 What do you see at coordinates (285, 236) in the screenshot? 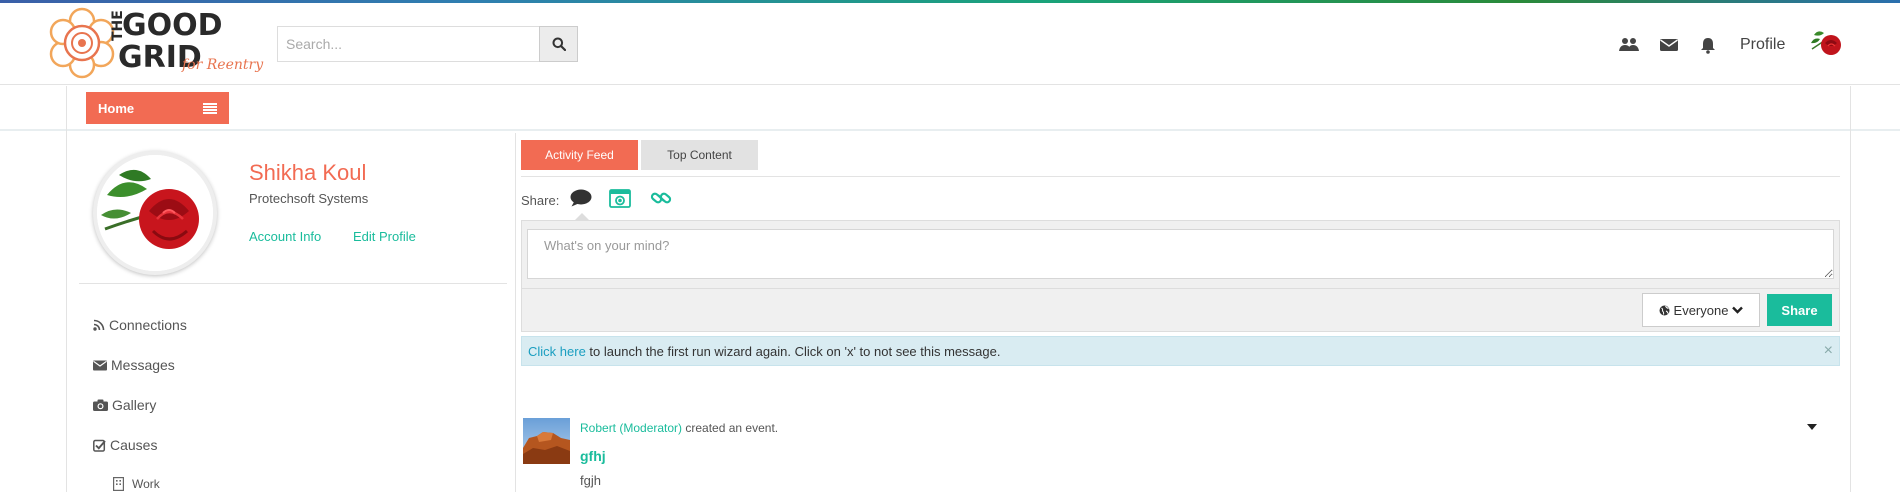
I see `account-info-link: Account Info` at bounding box center [285, 236].